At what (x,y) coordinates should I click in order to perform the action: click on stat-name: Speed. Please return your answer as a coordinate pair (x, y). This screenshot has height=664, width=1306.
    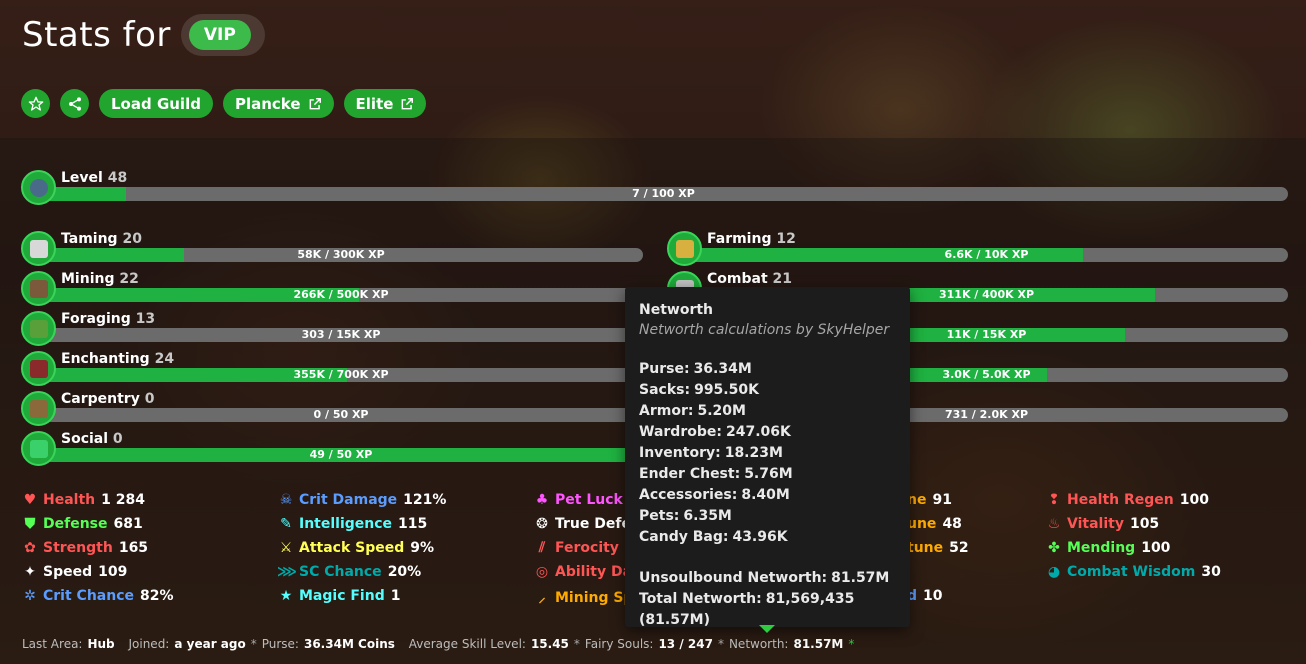
    Looking at the image, I should click on (68, 572).